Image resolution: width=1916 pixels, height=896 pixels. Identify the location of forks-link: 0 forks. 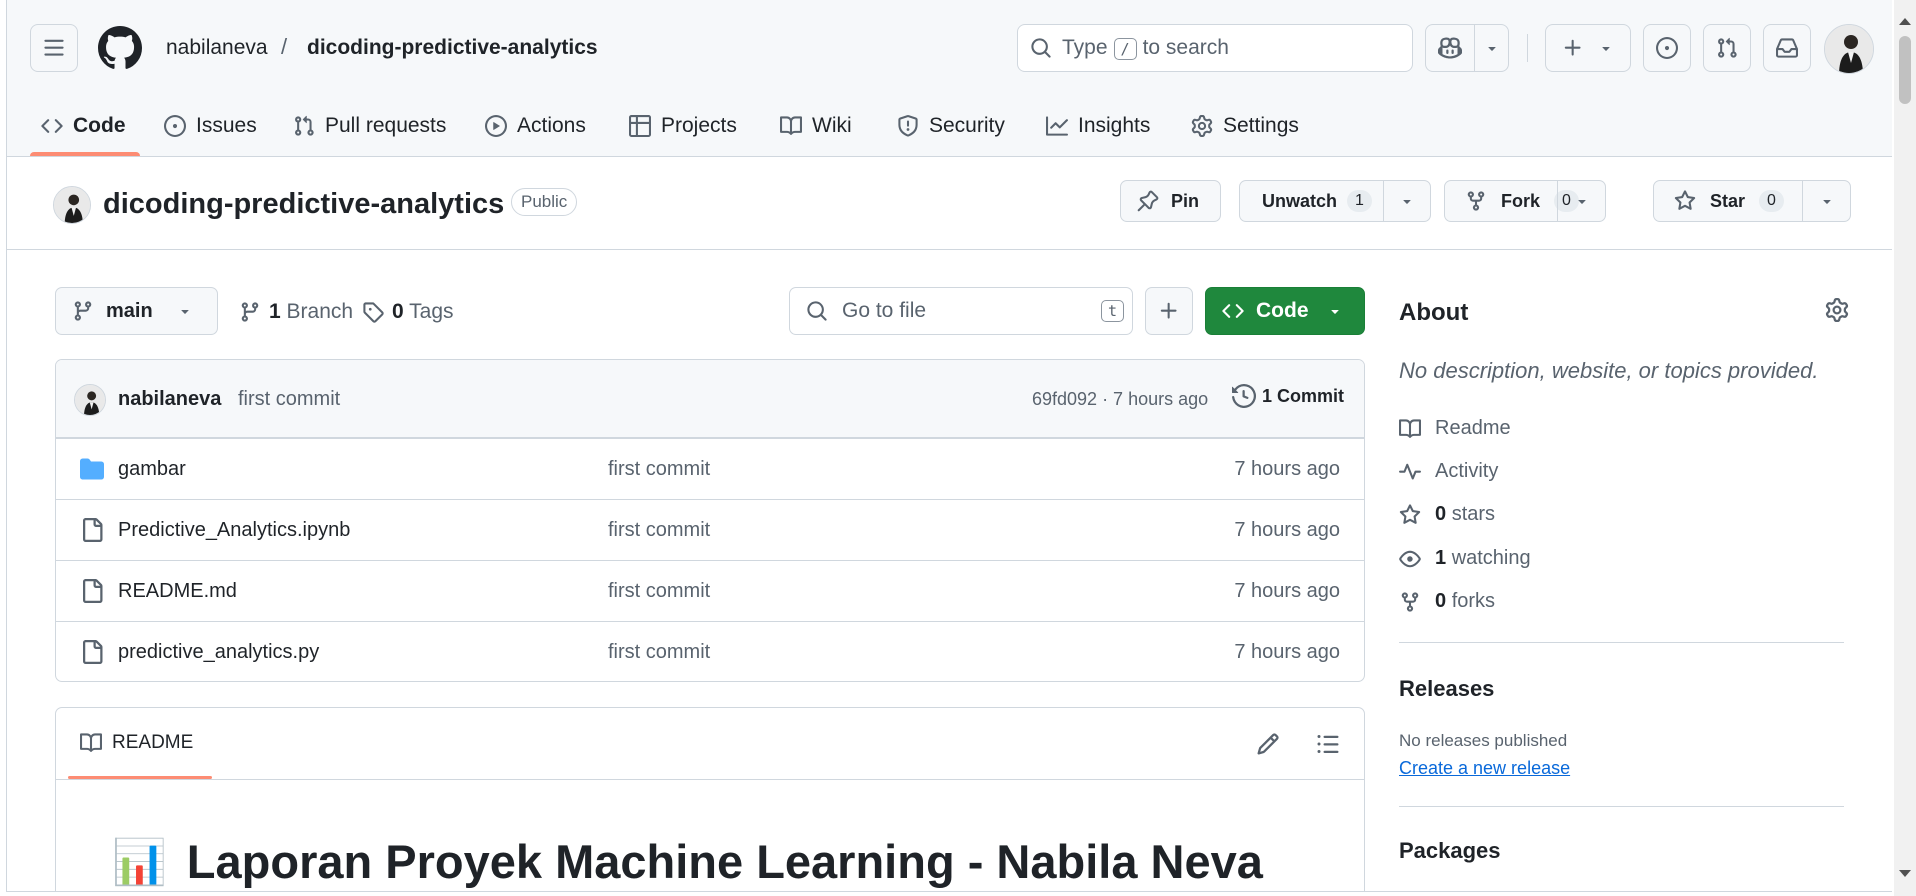
(1447, 601).